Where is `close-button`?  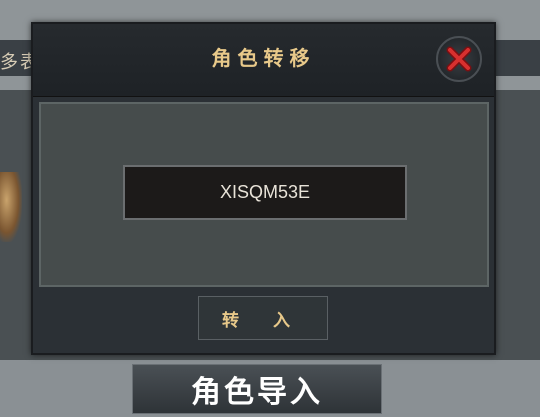
close-button is located at coordinates (459, 59).